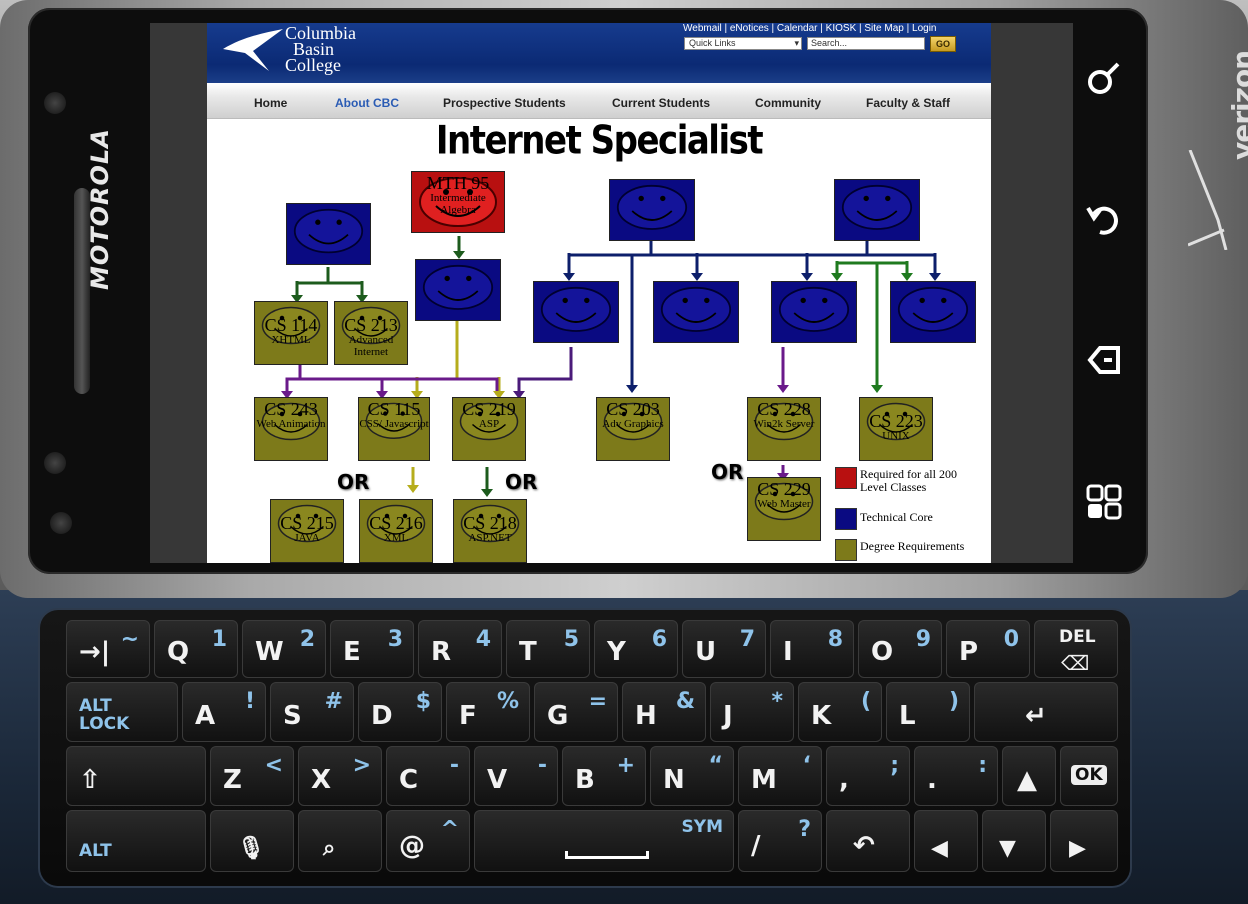 The width and height of the screenshot is (1248, 904). What do you see at coordinates (868, 776) in the screenshot?
I see `key-comma: ,;` at bounding box center [868, 776].